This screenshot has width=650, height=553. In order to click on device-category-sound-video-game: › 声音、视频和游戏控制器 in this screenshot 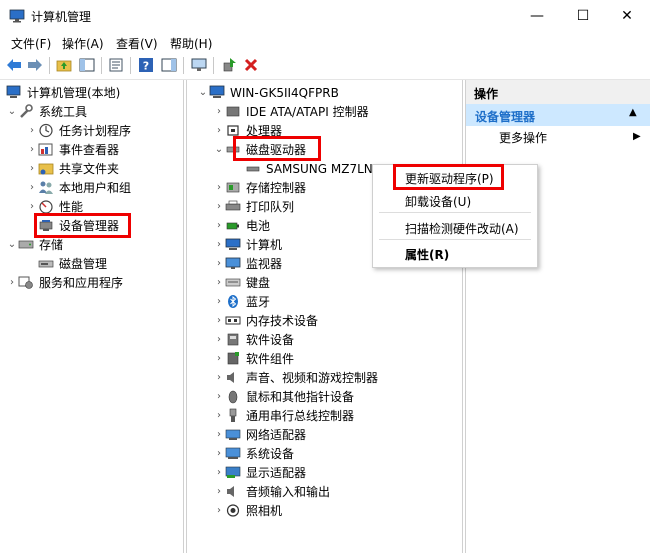, I will do `click(295, 377)`.